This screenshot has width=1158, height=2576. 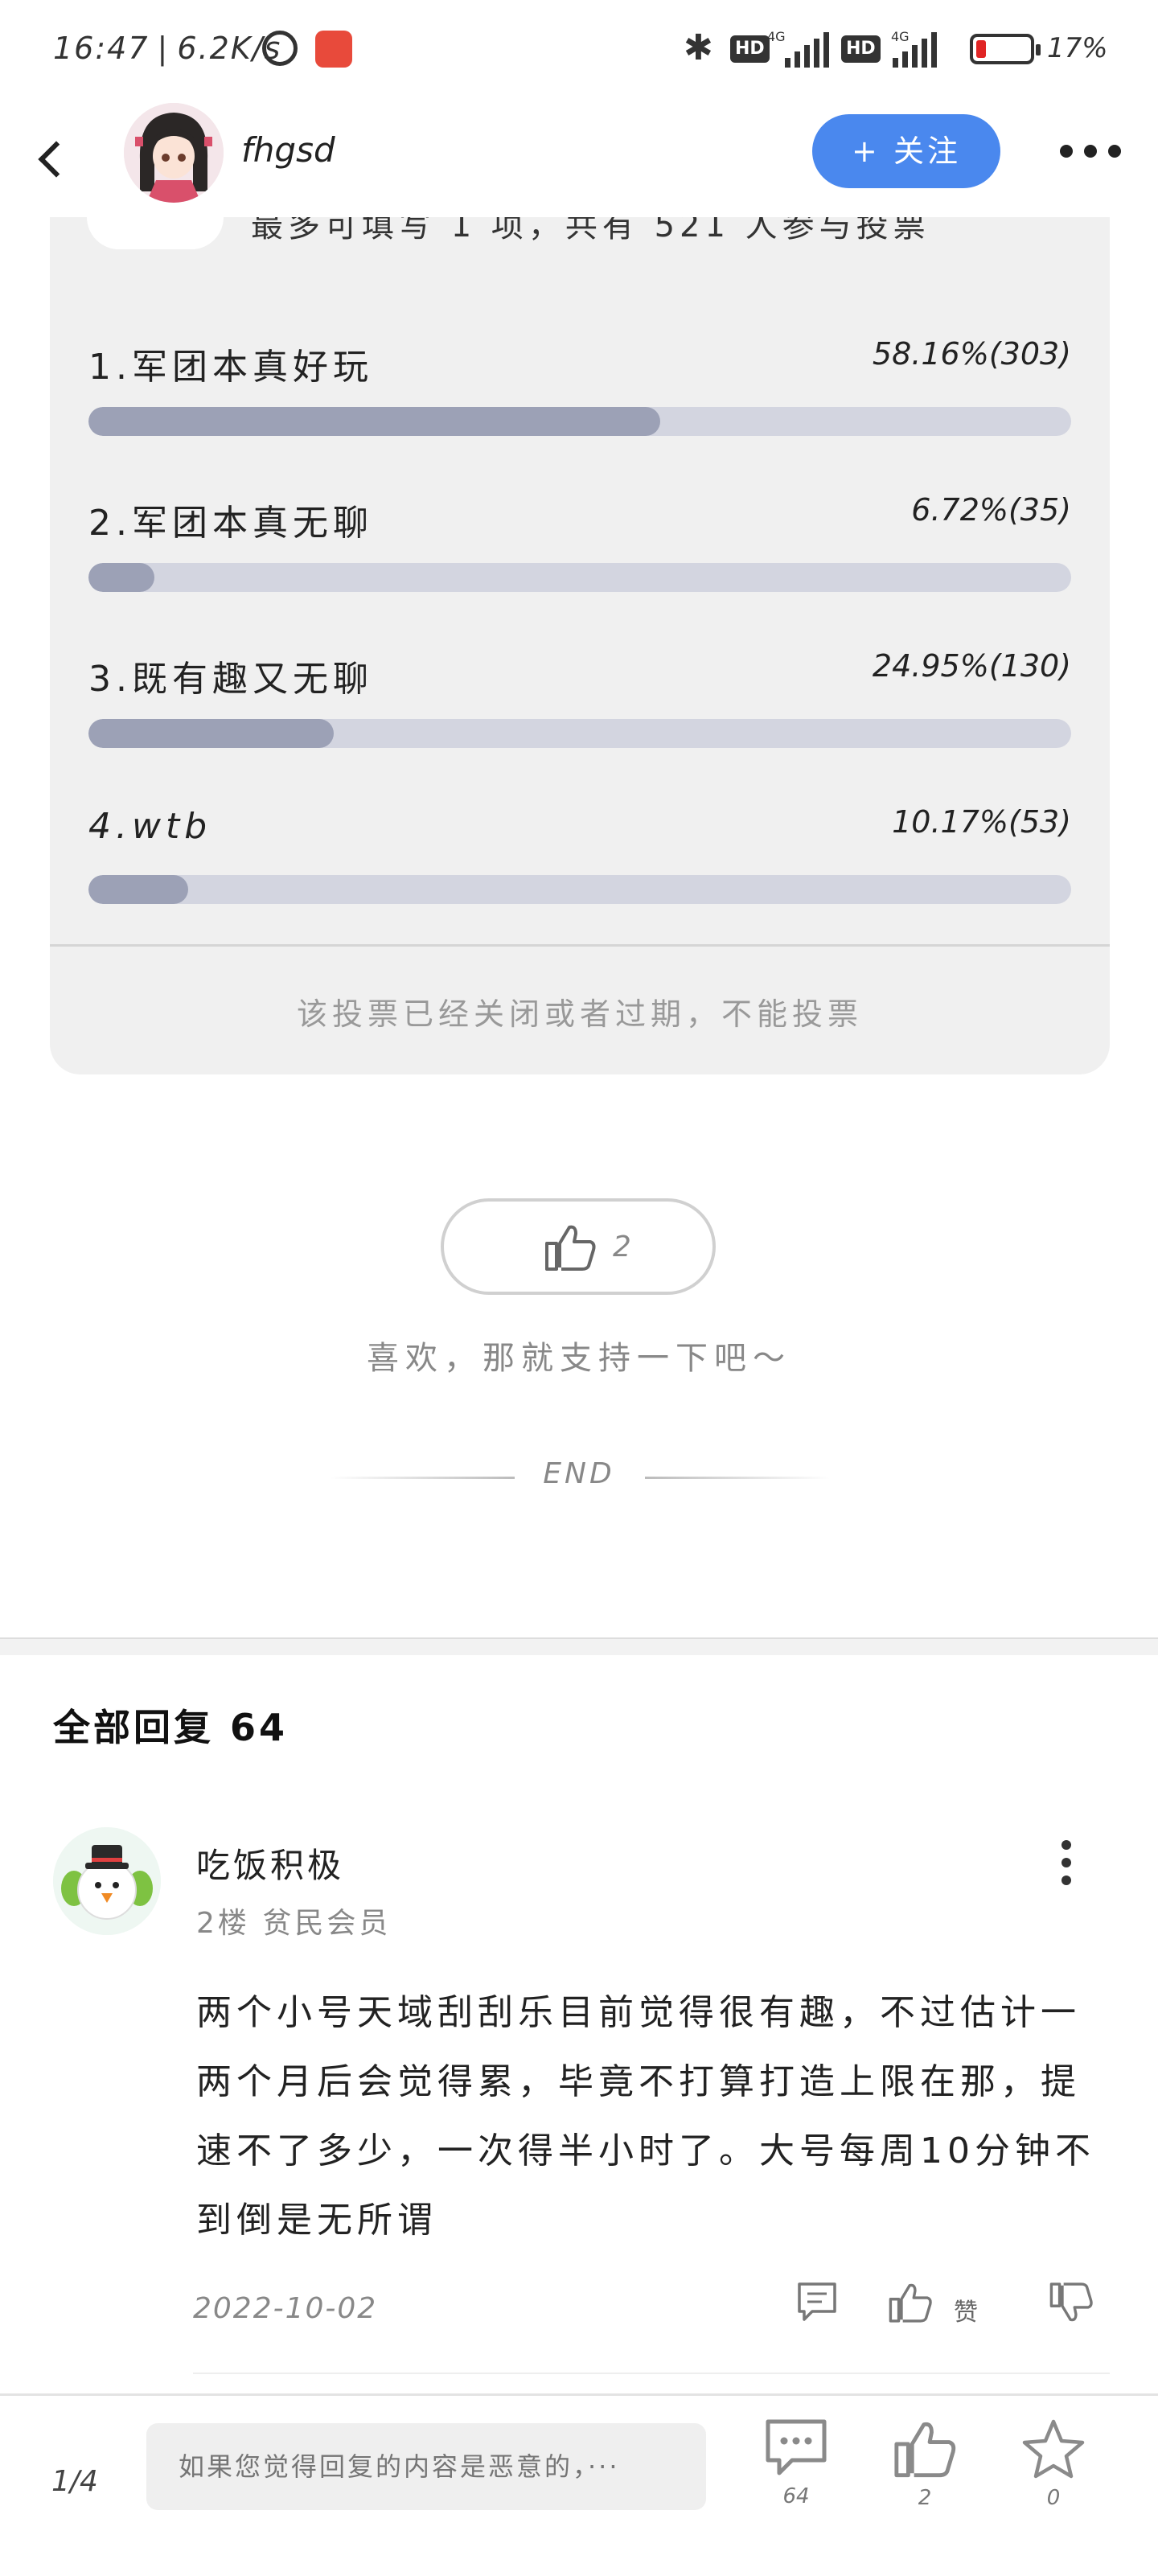 What do you see at coordinates (776, 36) in the screenshot?
I see `network-type: 4G` at bounding box center [776, 36].